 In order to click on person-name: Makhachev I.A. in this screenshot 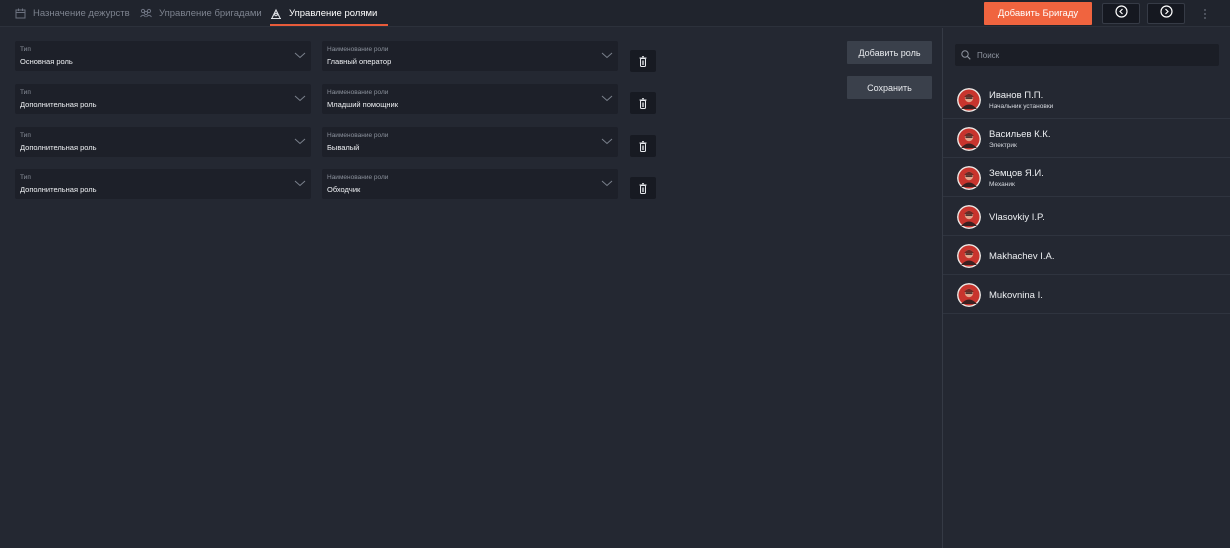, I will do `click(1022, 256)`.